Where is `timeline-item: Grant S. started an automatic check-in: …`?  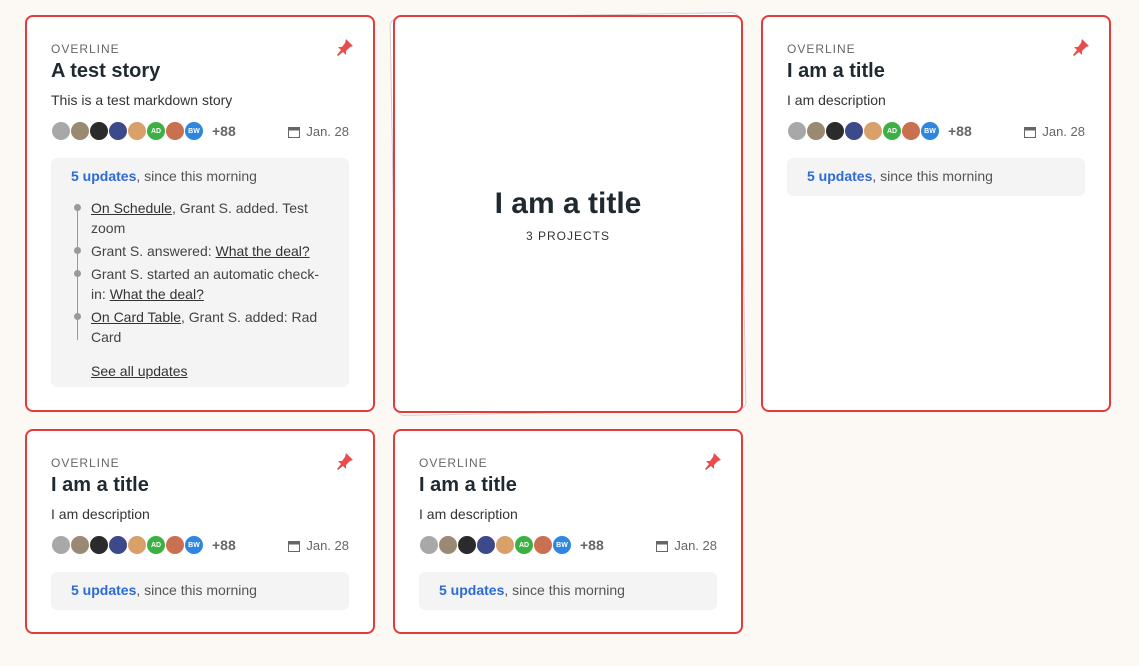 timeline-item: Grant S. started an automatic check-in: … is located at coordinates (202, 284).